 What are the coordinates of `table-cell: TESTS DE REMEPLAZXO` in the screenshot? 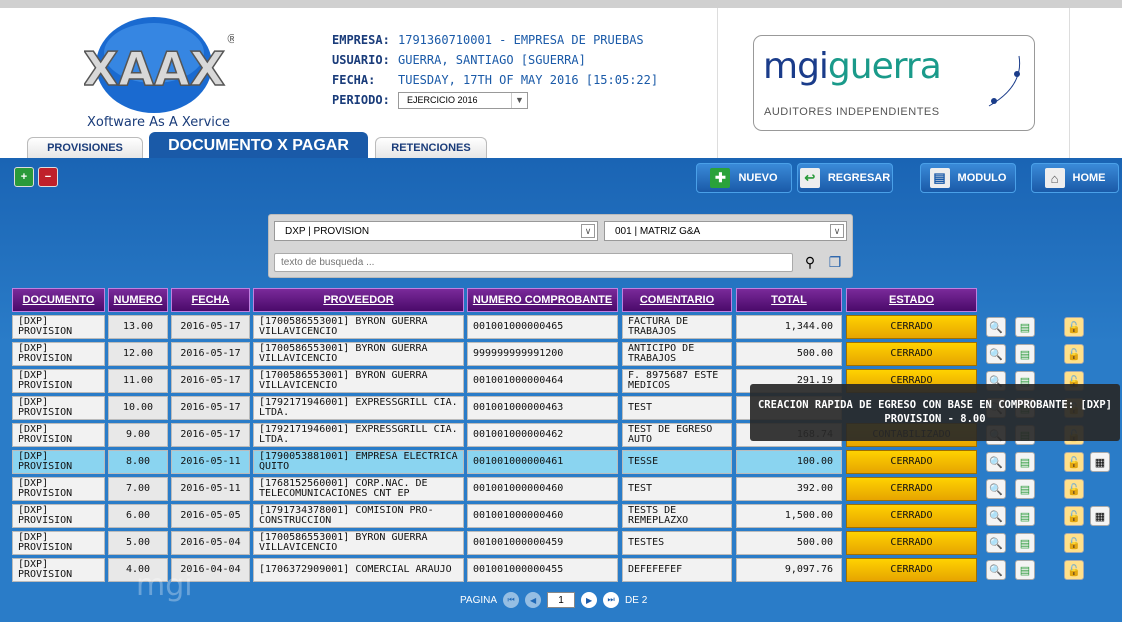 It's located at (677, 516).